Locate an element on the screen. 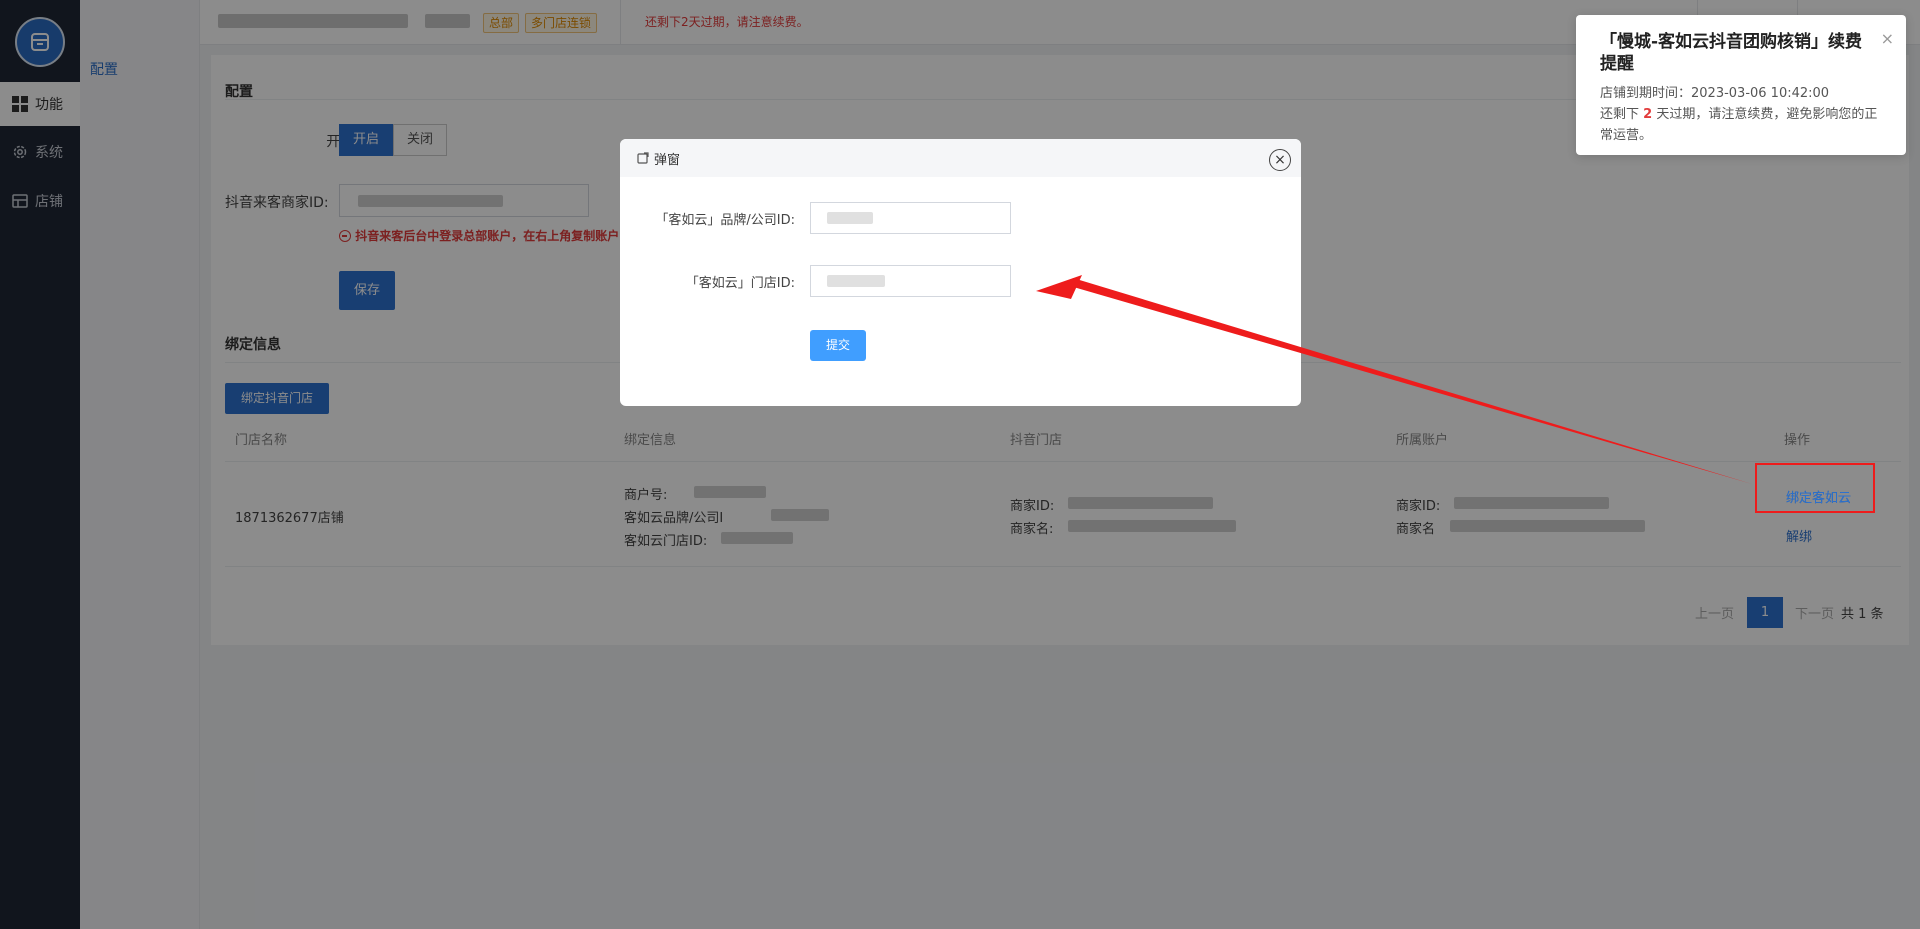  submit-button: 提交 is located at coordinates (838, 345).